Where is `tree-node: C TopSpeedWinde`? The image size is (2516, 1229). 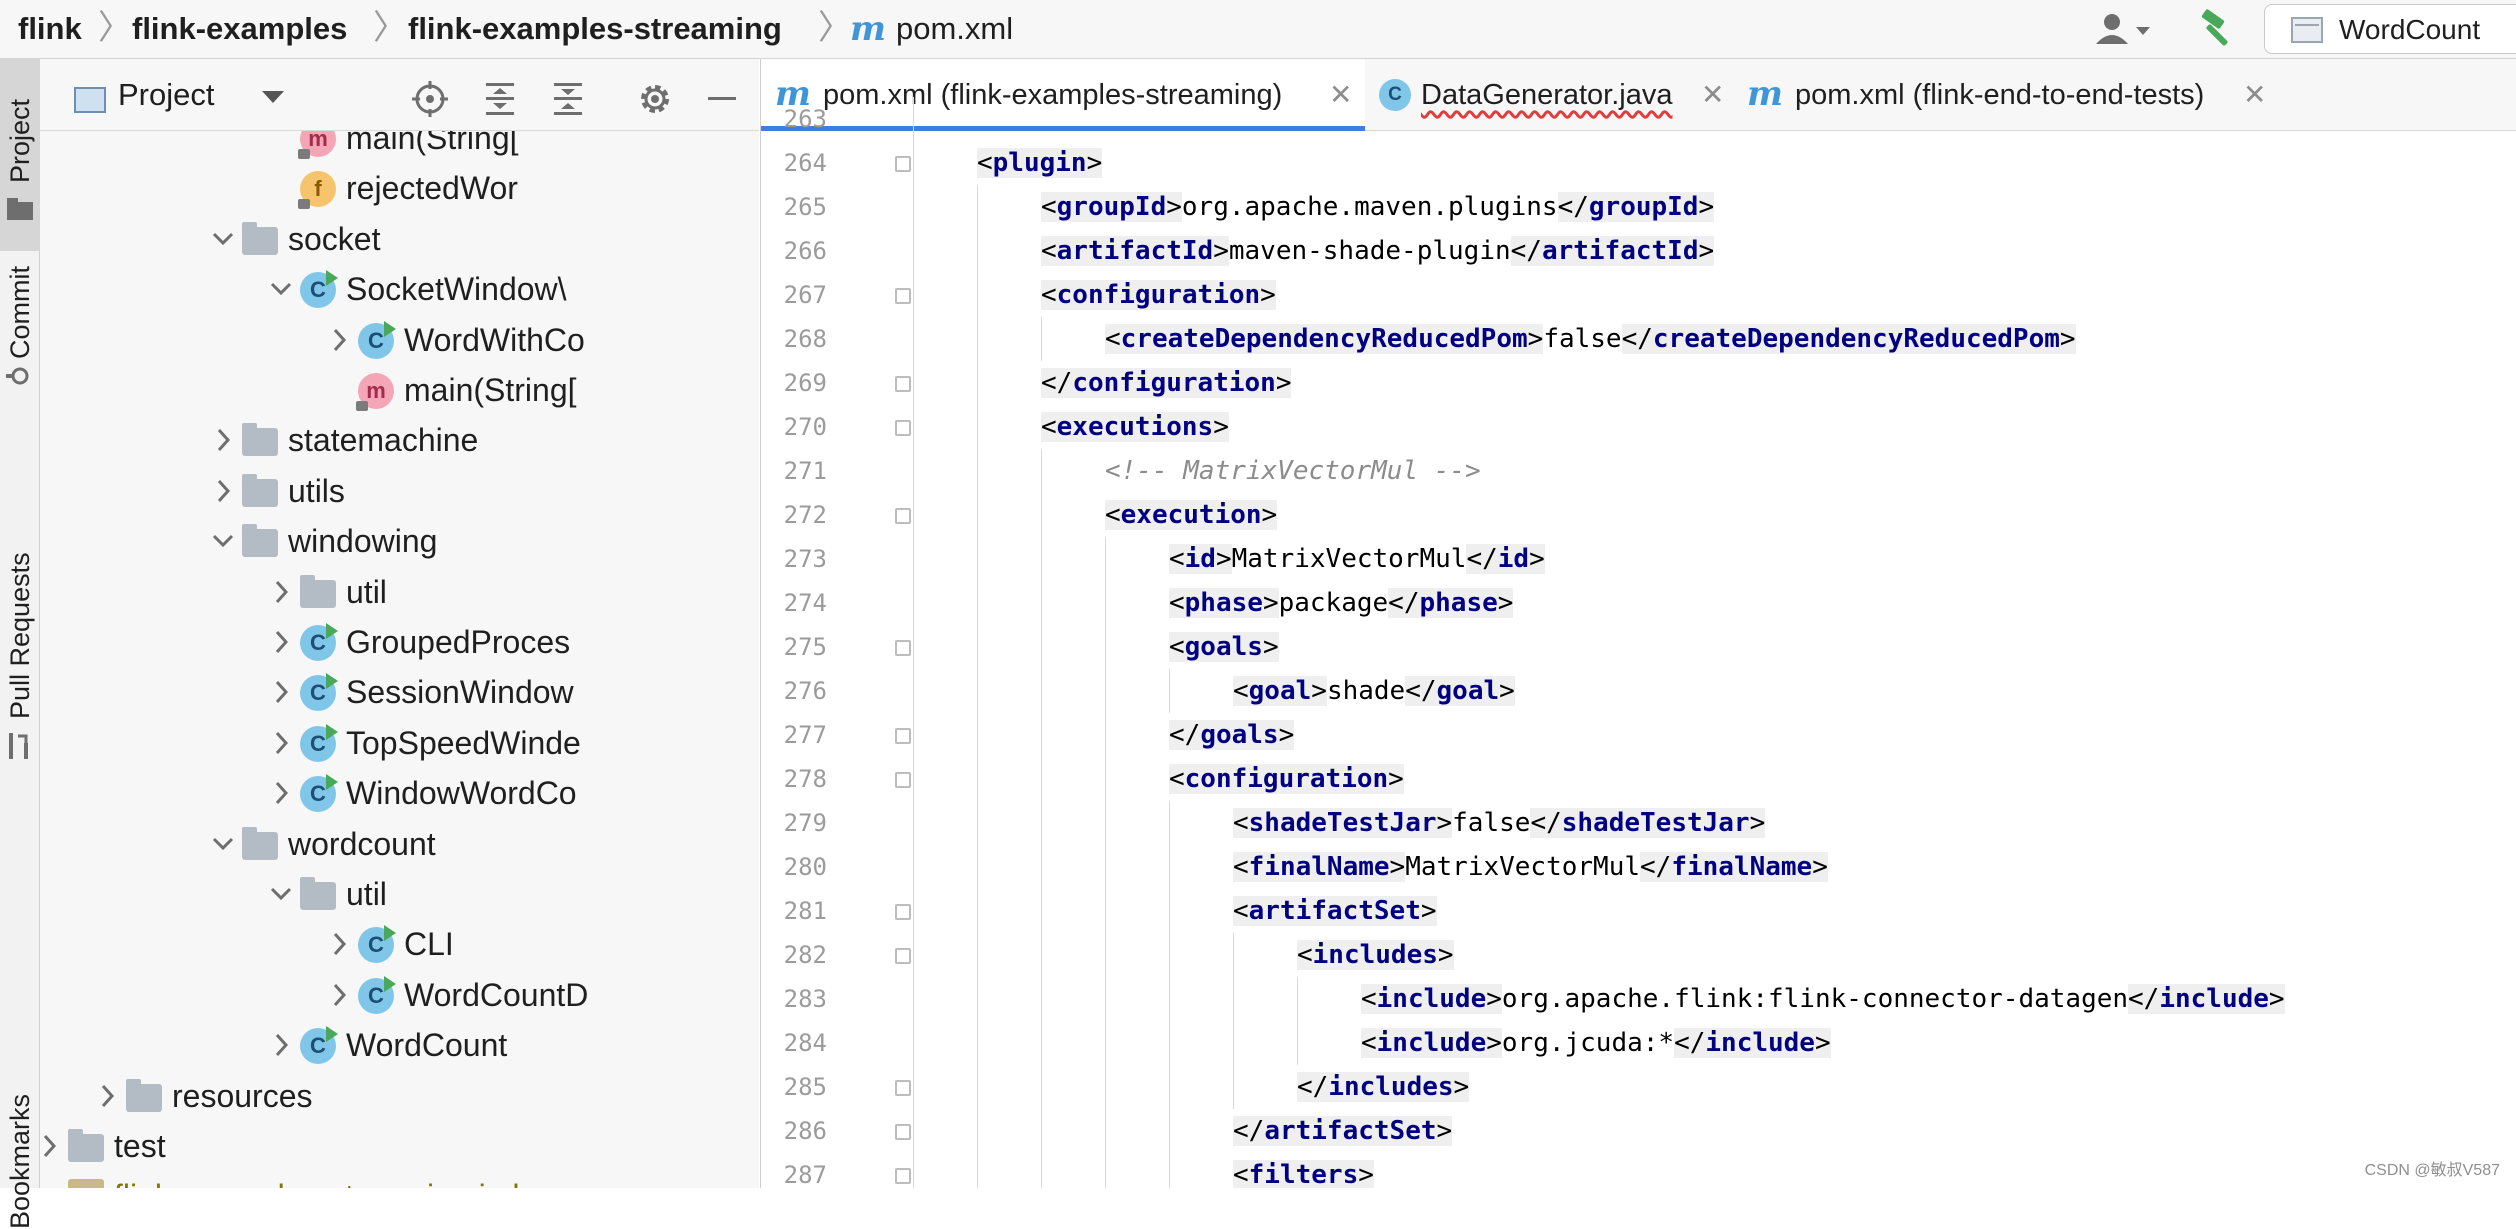
tree-node: C TopSpeedWinde is located at coordinates (399, 743).